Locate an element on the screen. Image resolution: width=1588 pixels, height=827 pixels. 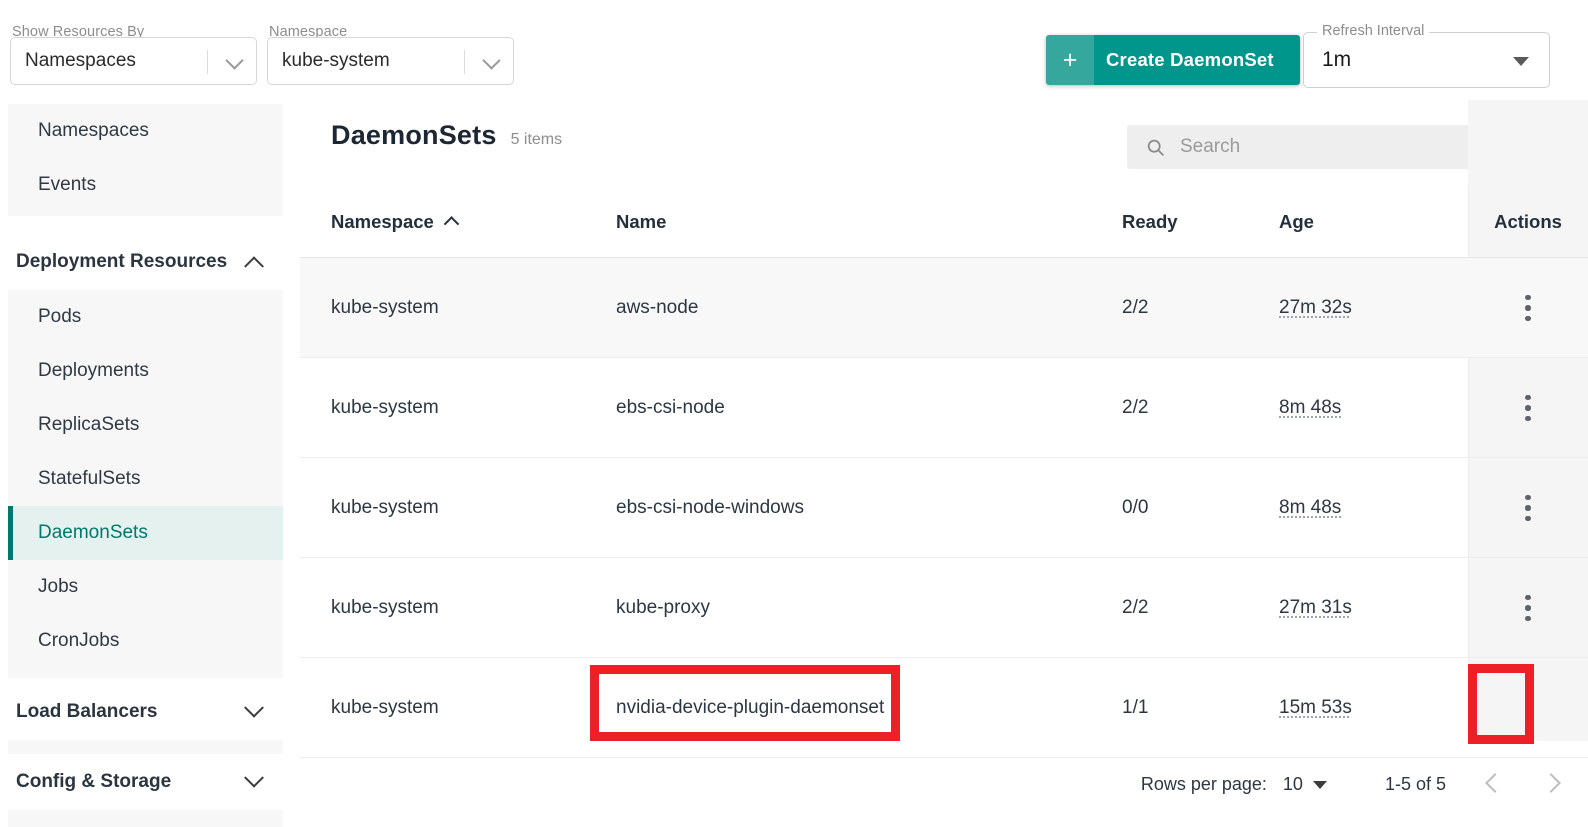
sidebar-group-load-balancers is located at coordinates (145, 747).